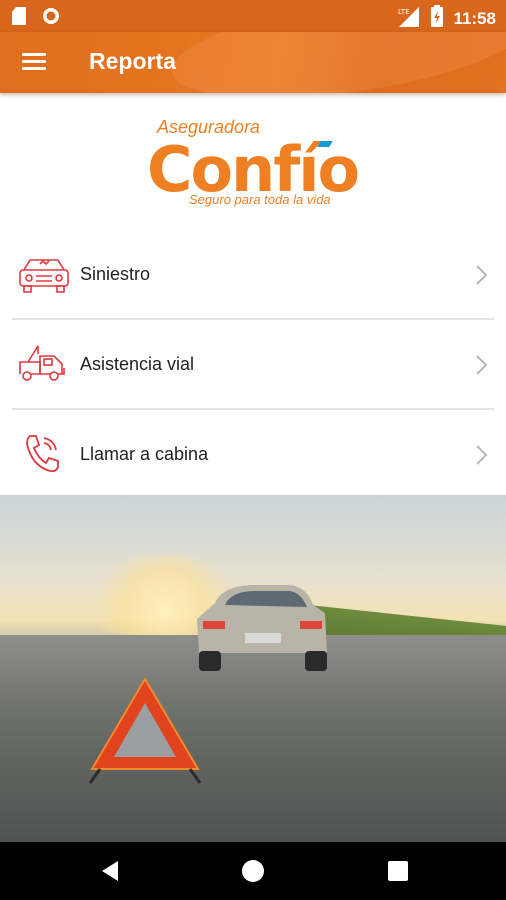 This screenshot has width=506, height=900. I want to click on phone-icon, so click(44, 454).